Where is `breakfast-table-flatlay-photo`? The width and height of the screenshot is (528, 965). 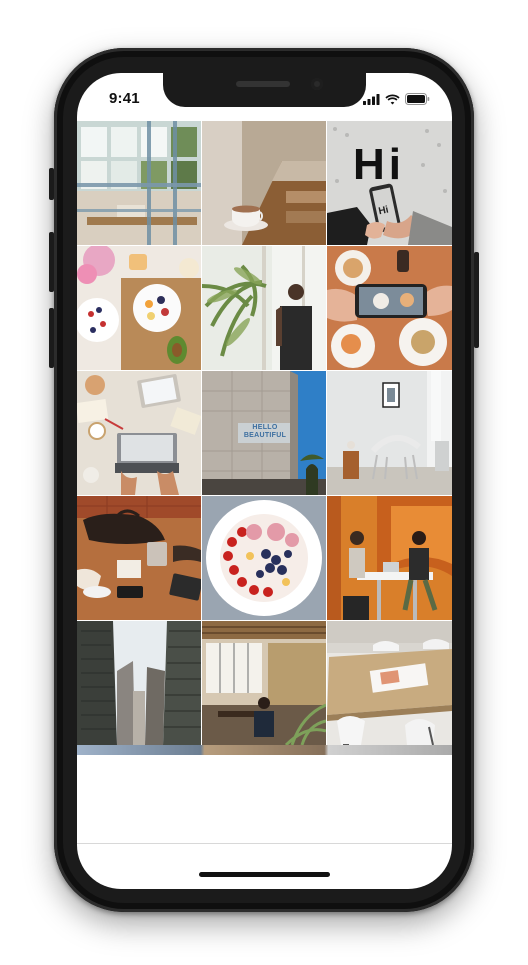
breakfast-table-flatlay-photo is located at coordinates (139, 308).